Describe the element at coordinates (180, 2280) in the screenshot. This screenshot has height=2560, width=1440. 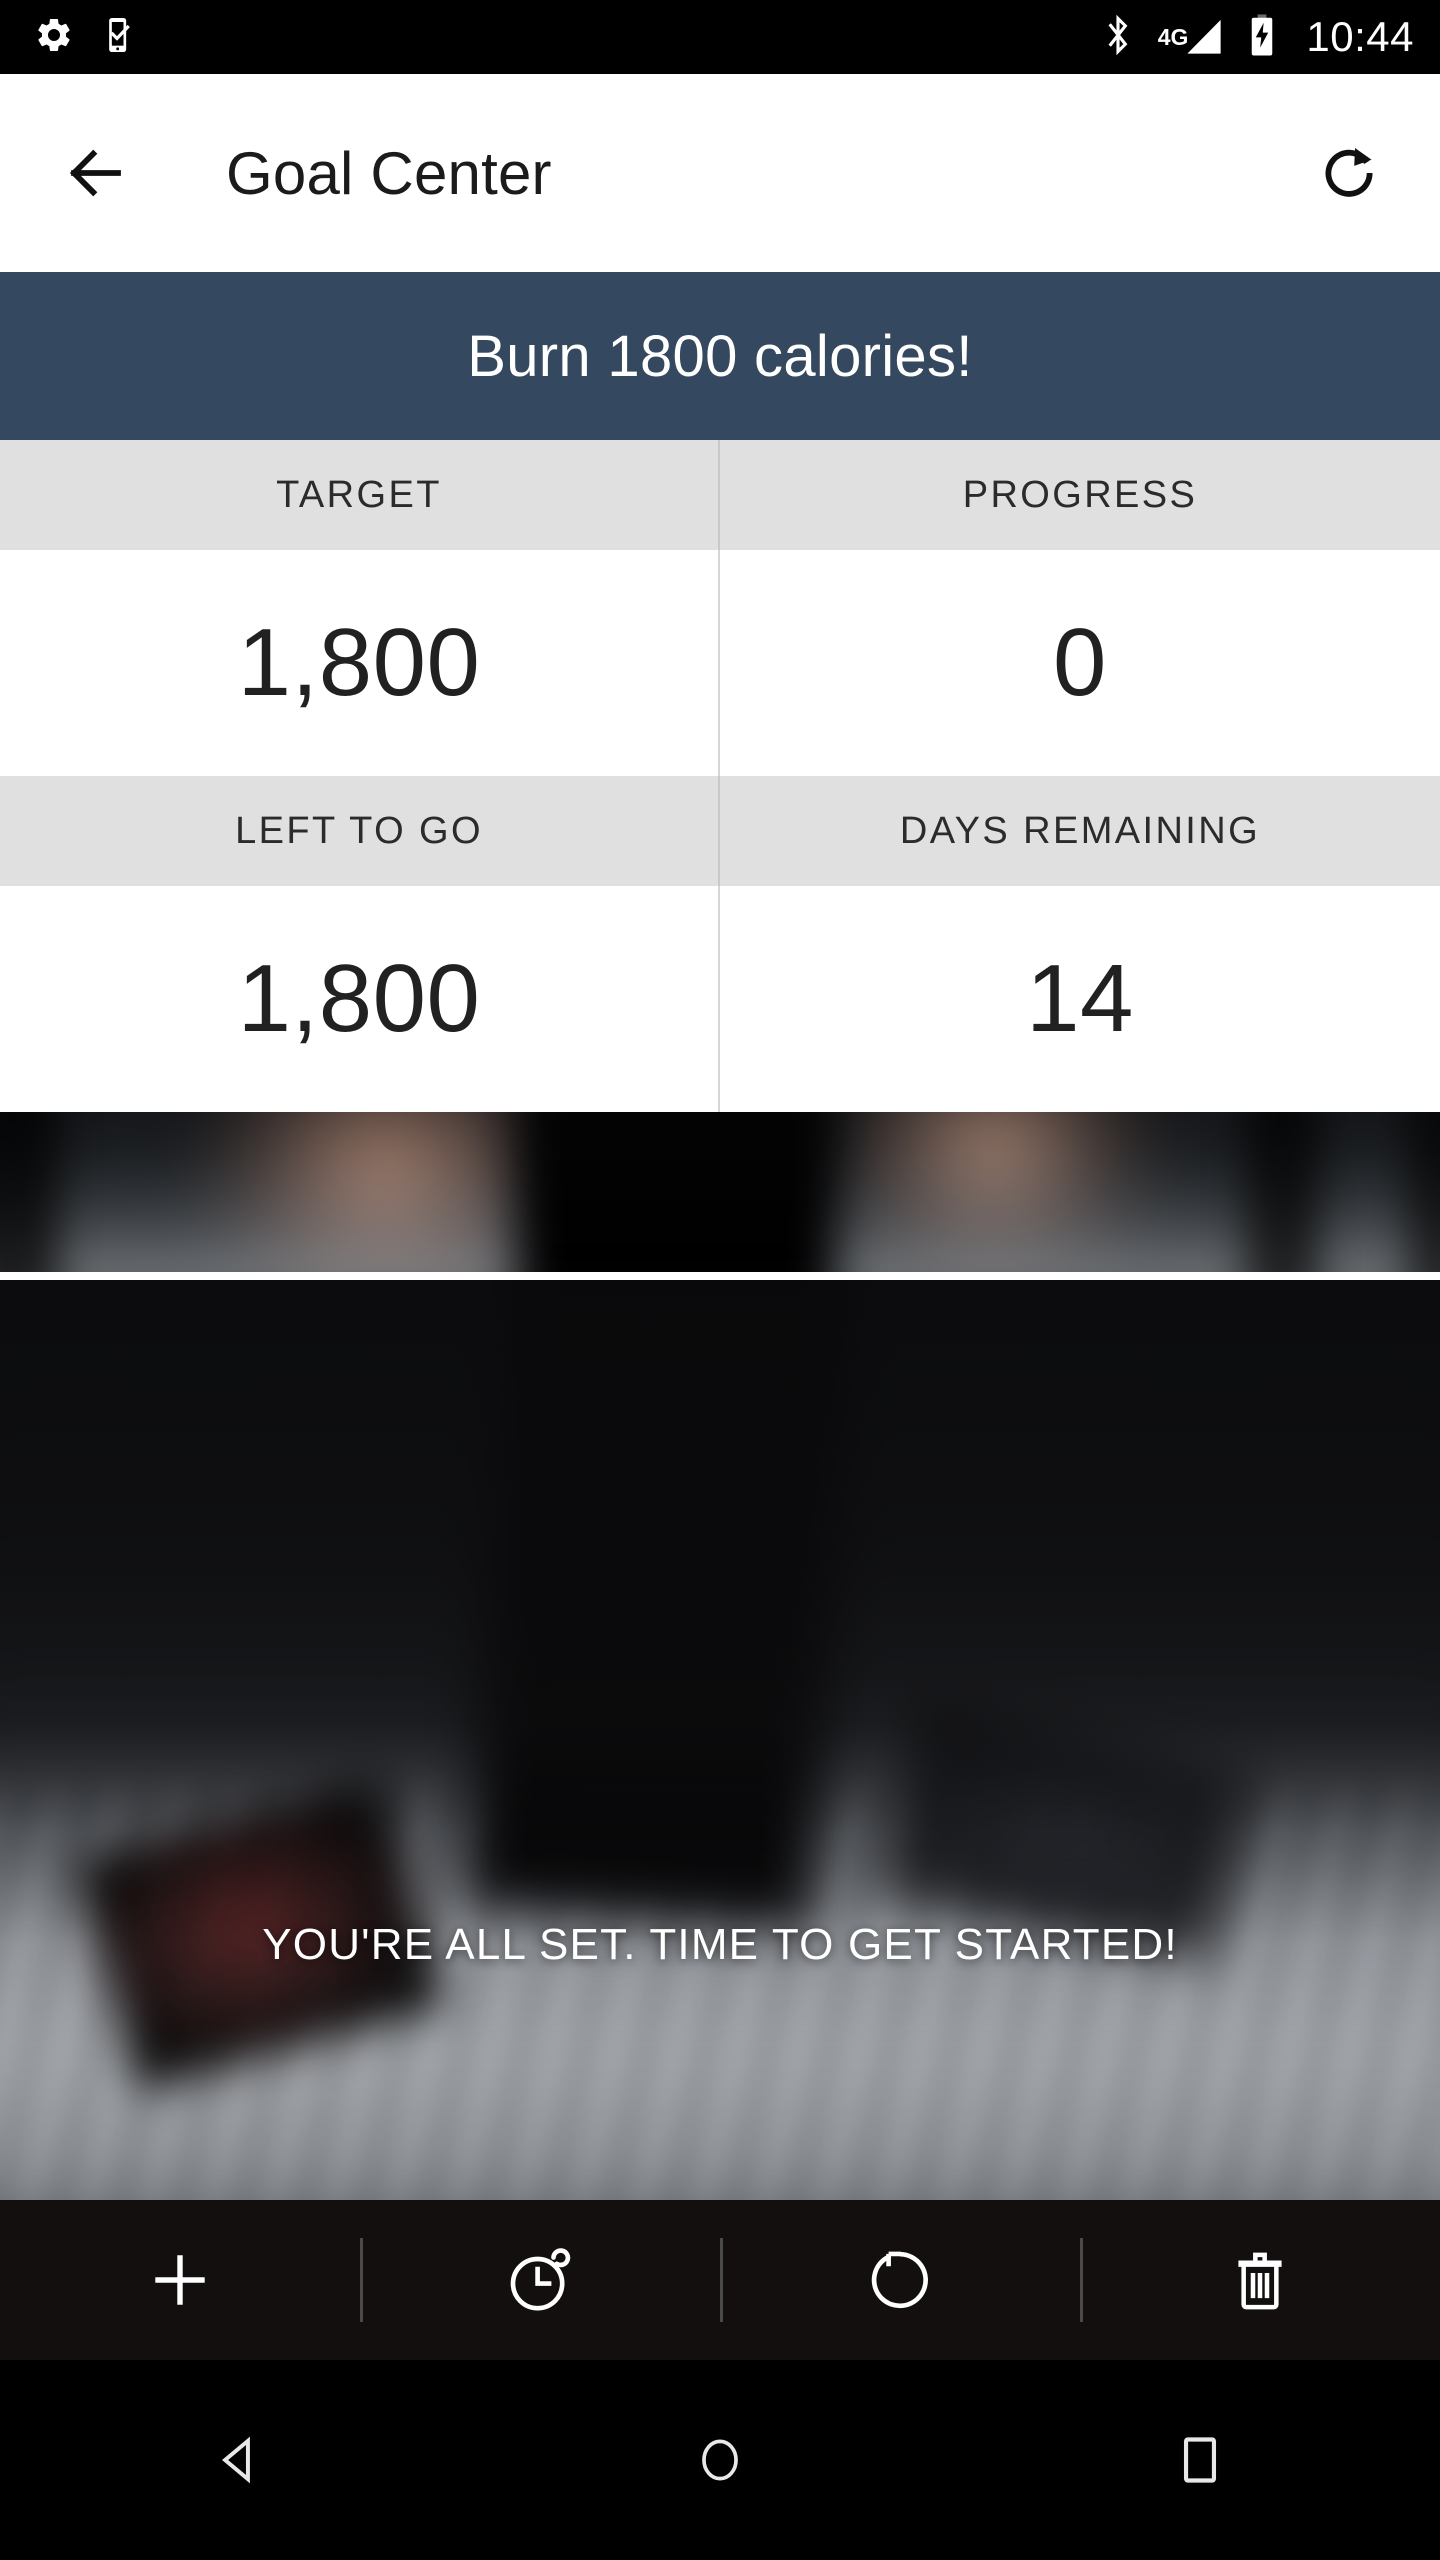
I see `add-goal-button` at that location.